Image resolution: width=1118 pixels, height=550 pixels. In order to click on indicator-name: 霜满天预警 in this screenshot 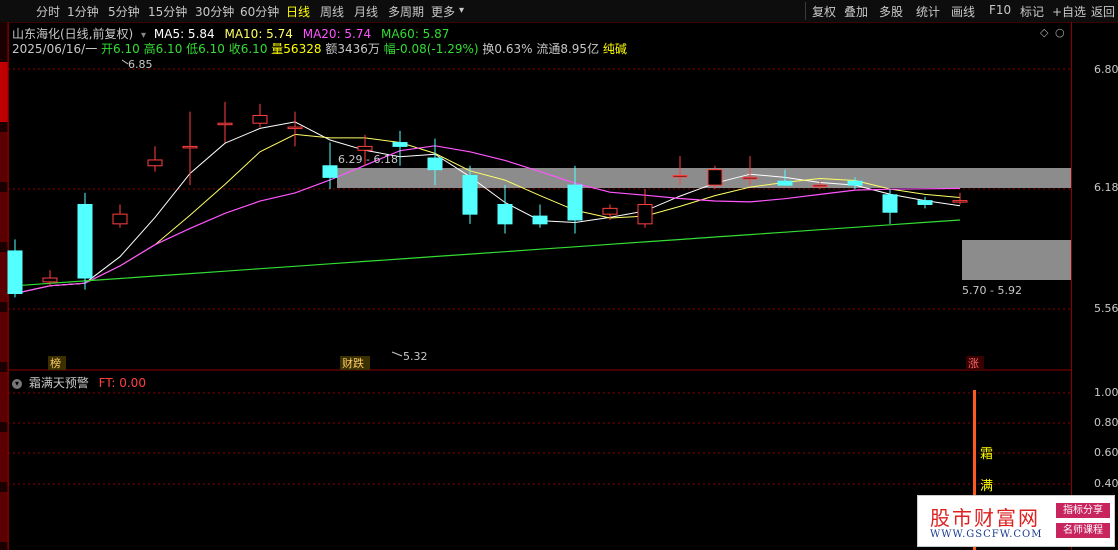, I will do `click(59, 383)`.